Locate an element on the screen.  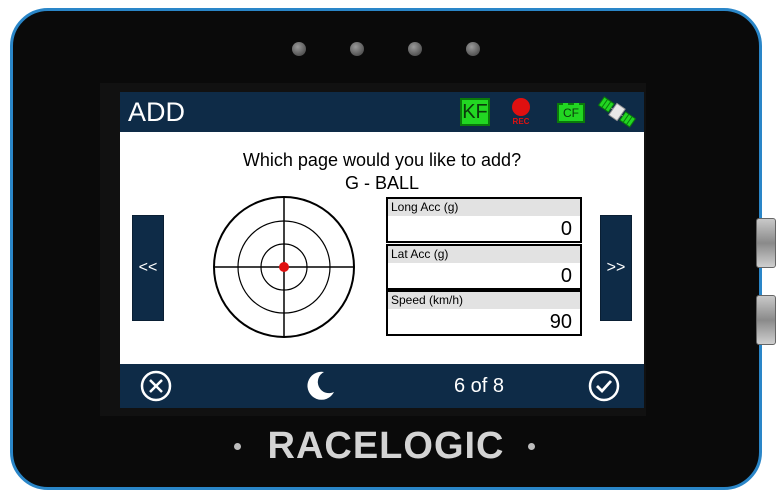
page-name: G - BALL is located at coordinates (382, 183).